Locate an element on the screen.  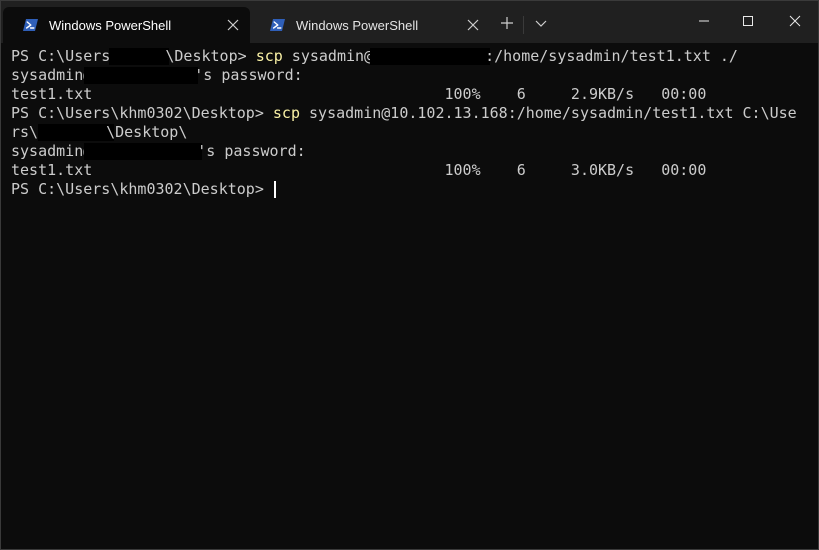
command-args: \Desktop\ is located at coordinates (147, 132).